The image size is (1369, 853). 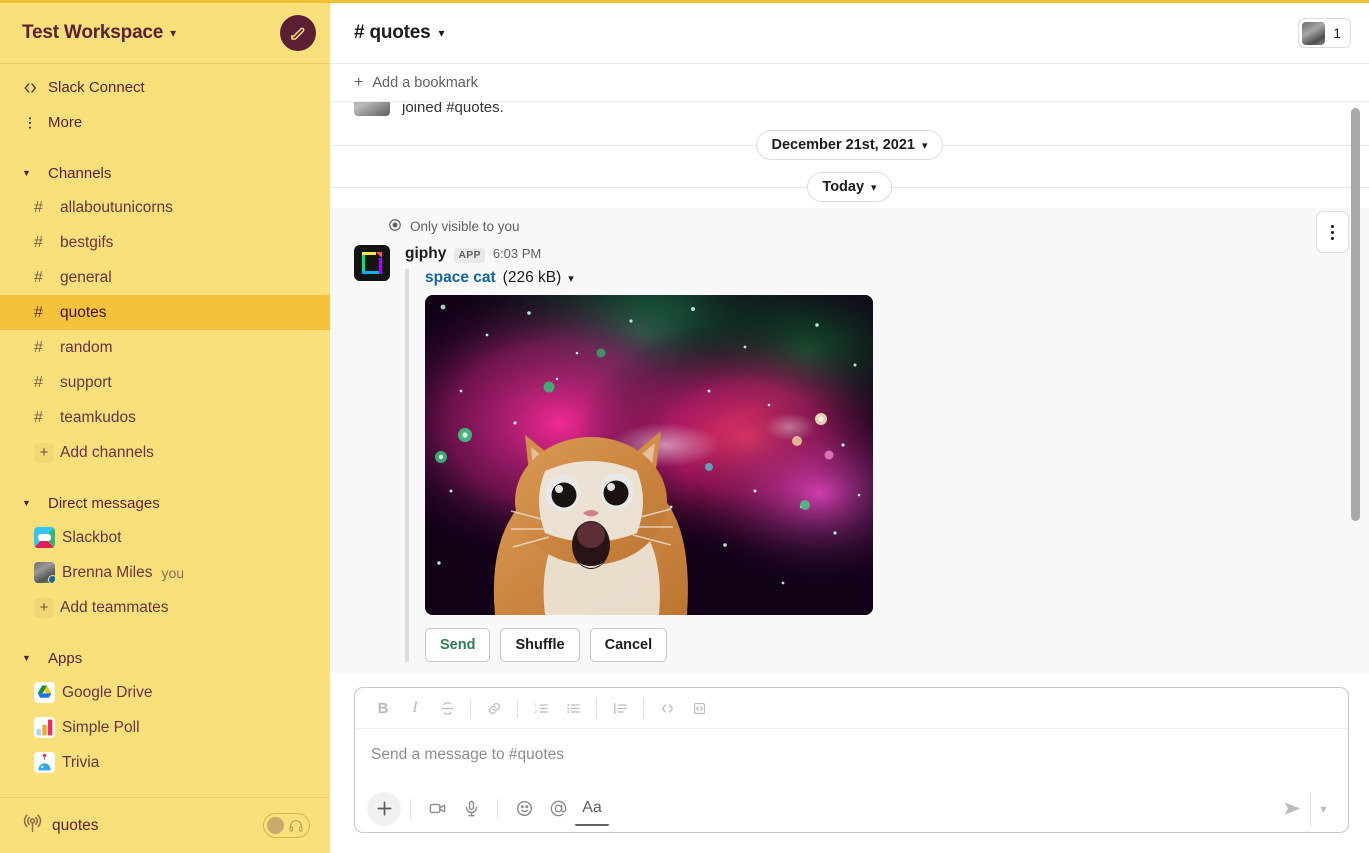 I want to click on channel-label: allaboutunicorns, so click(x=116, y=207).